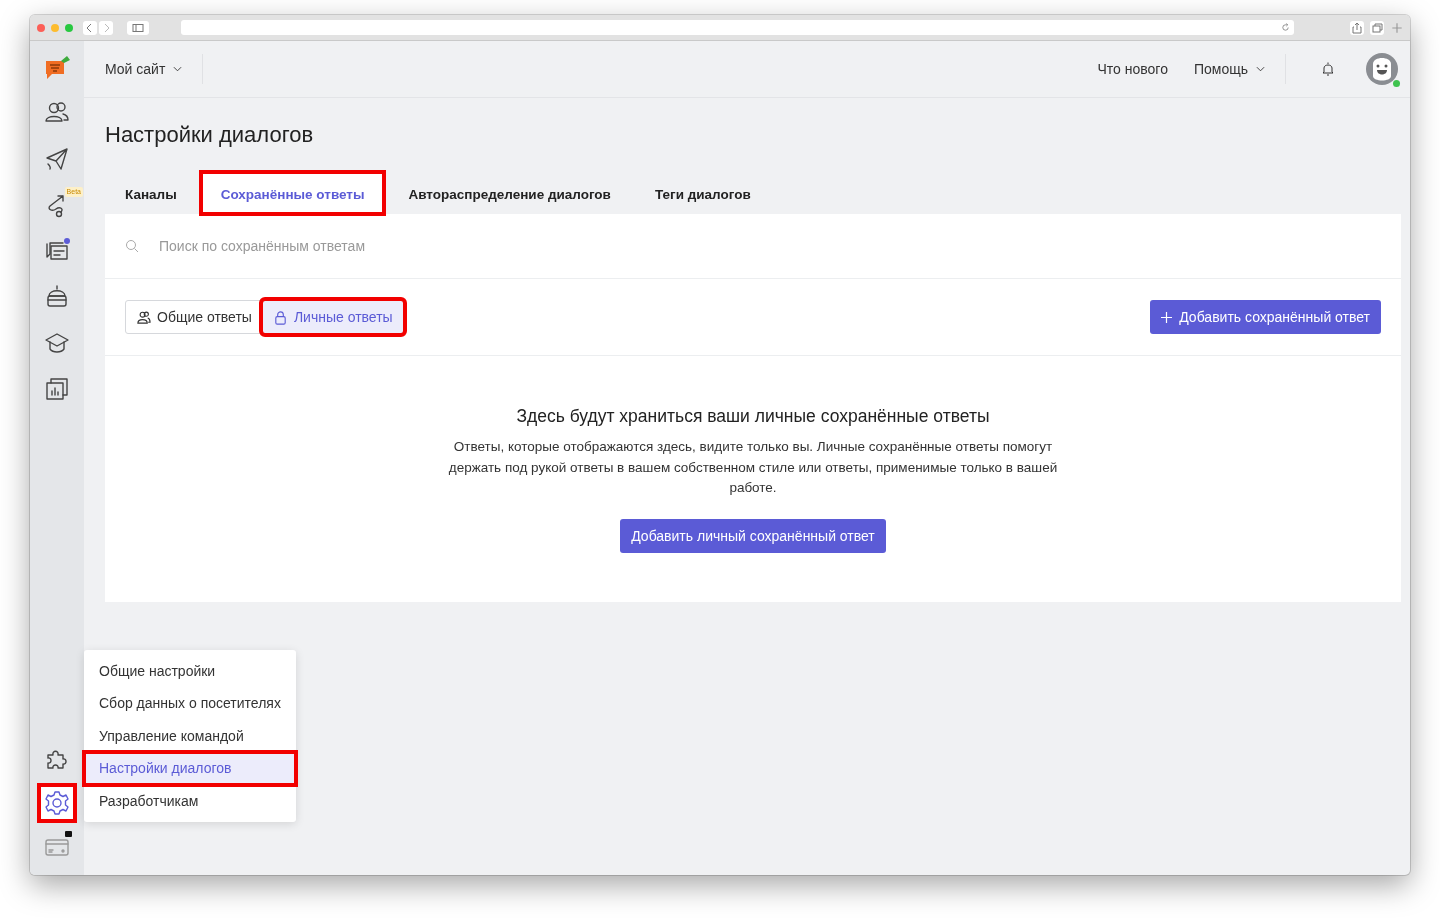  What do you see at coordinates (144, 69) in the screenshot?
I see `site-selector: Мой сайт` at bounding box center [144, 69].